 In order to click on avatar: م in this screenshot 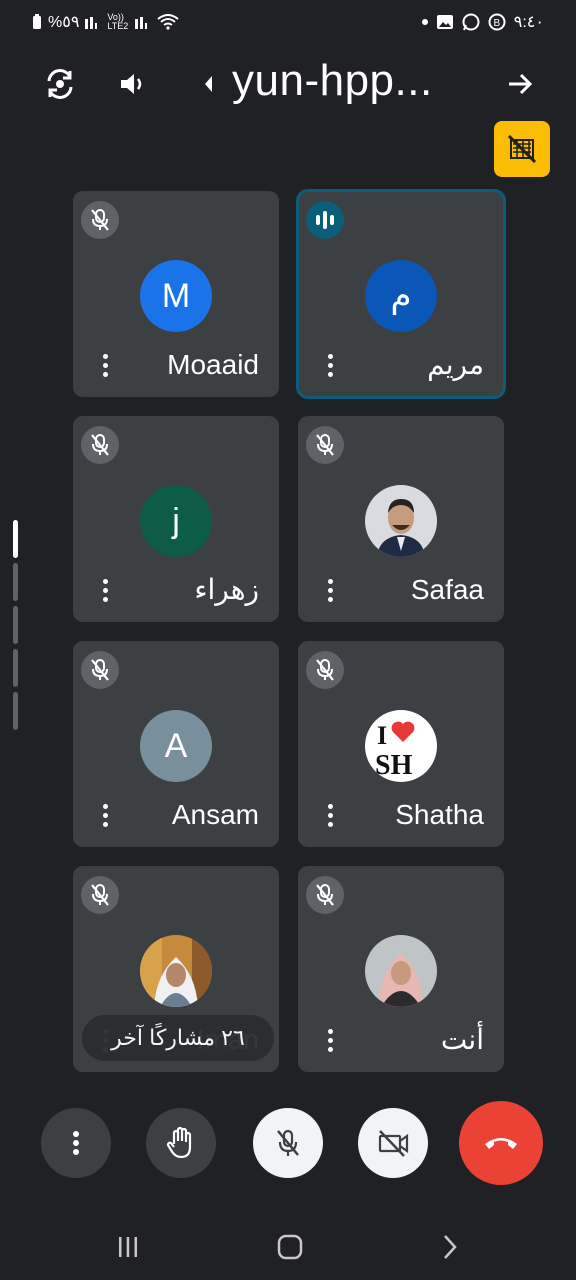, I will do `click(401, 296)`.